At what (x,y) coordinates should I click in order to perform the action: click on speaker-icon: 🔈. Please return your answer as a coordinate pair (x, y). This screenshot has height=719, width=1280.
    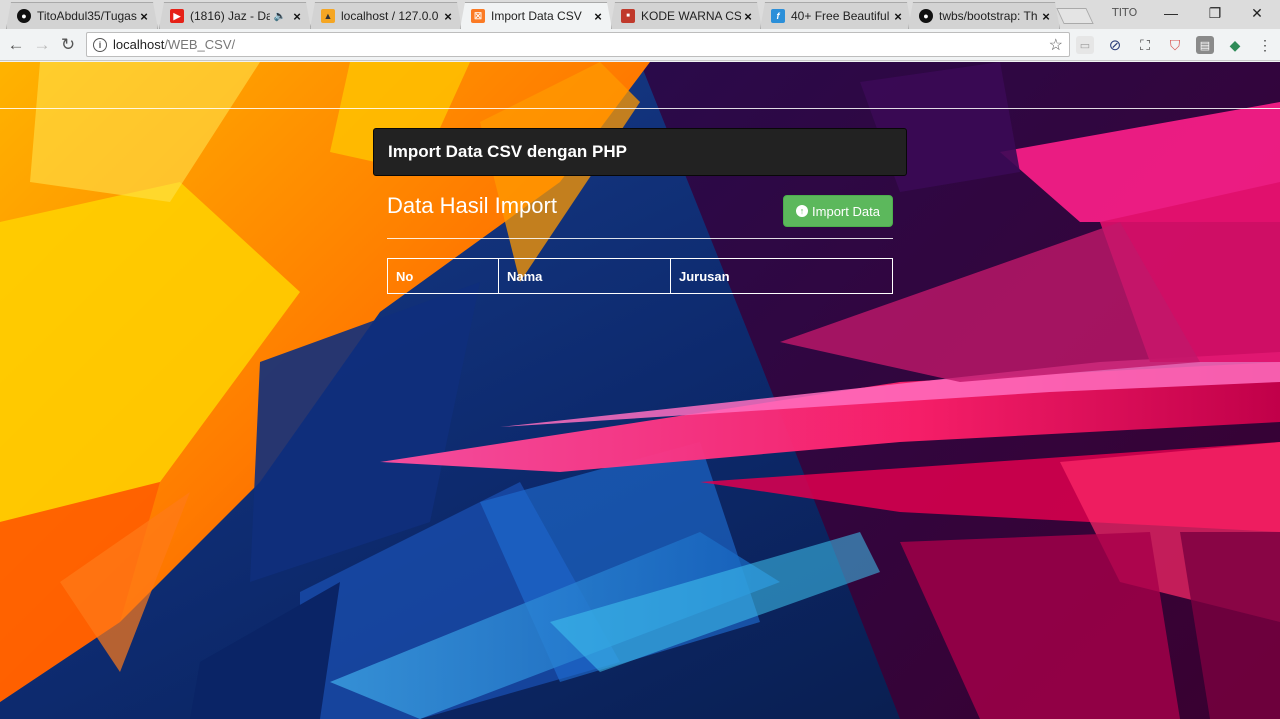
    Looking at the image, I should click on (280, 16).